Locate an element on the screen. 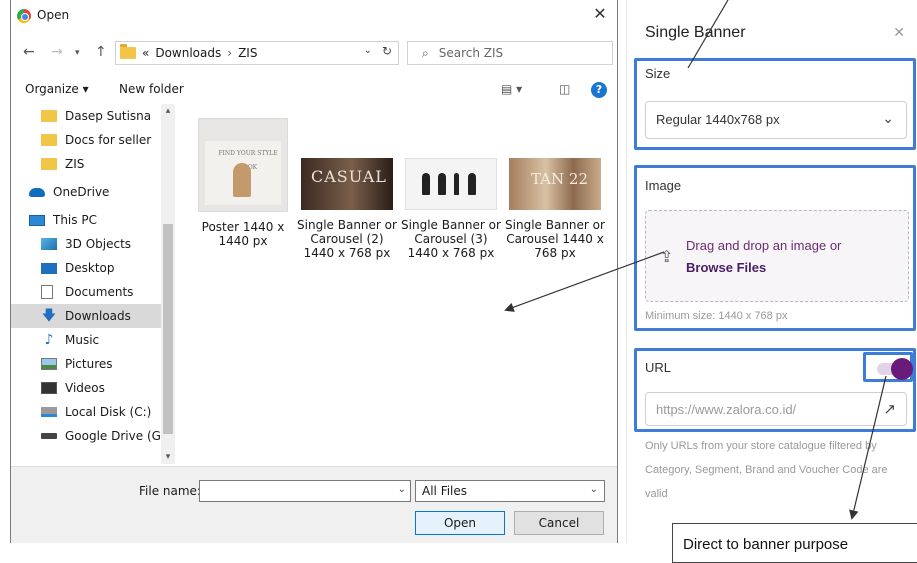 The height and width of the screenshot is (563, 917). sidebar-item-label: Local Disk (C:) is located at coordinates (108, 412).